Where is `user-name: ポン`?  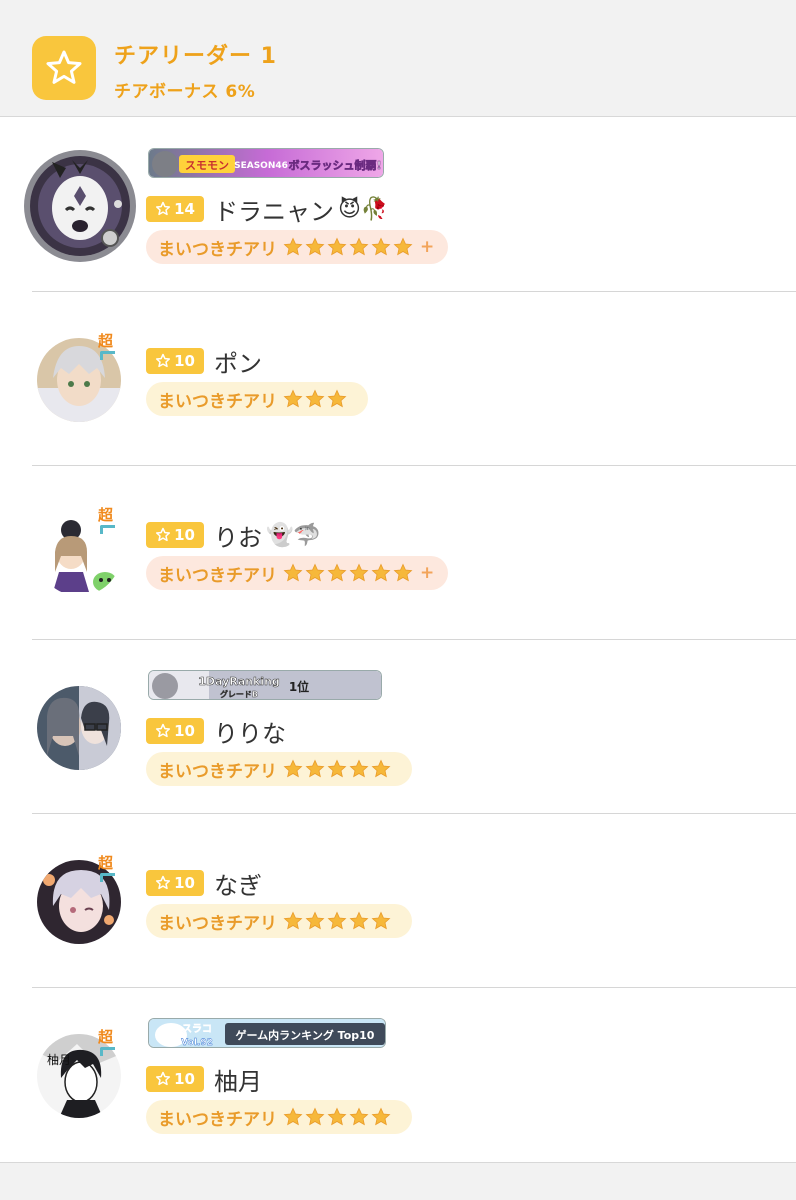 user-name: ポン is located at coordinates (238, 364).